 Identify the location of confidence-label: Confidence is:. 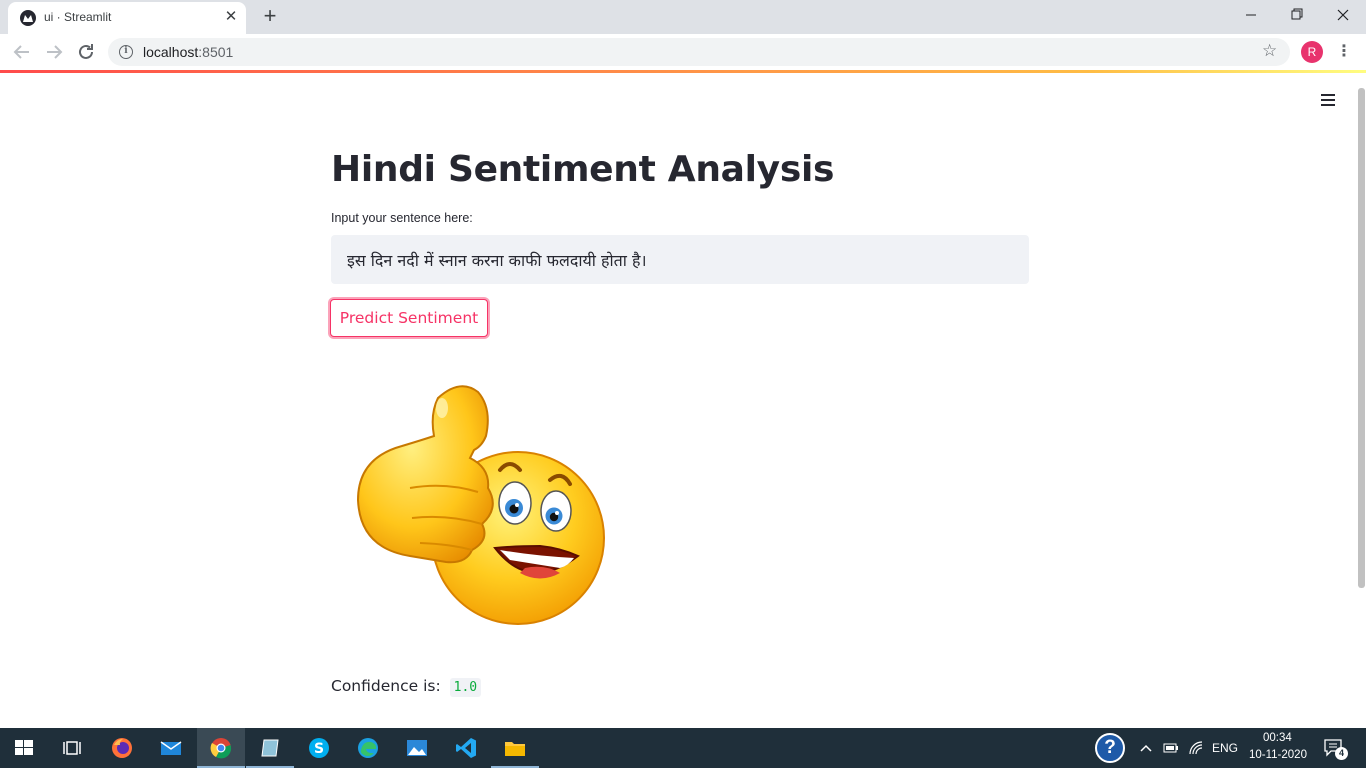
(386, 686).